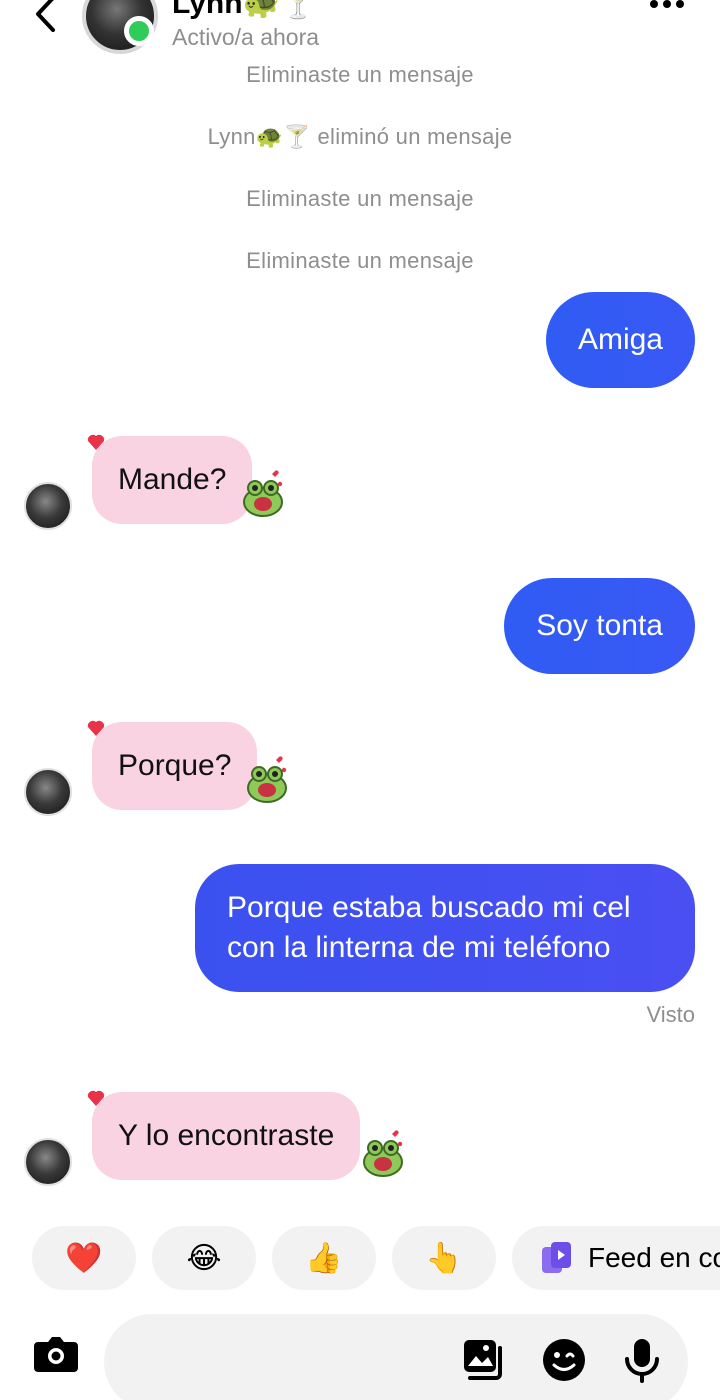 The image size is (720, 1400). I want to click on pointing-emoji: 👆, so click(444, 1258).